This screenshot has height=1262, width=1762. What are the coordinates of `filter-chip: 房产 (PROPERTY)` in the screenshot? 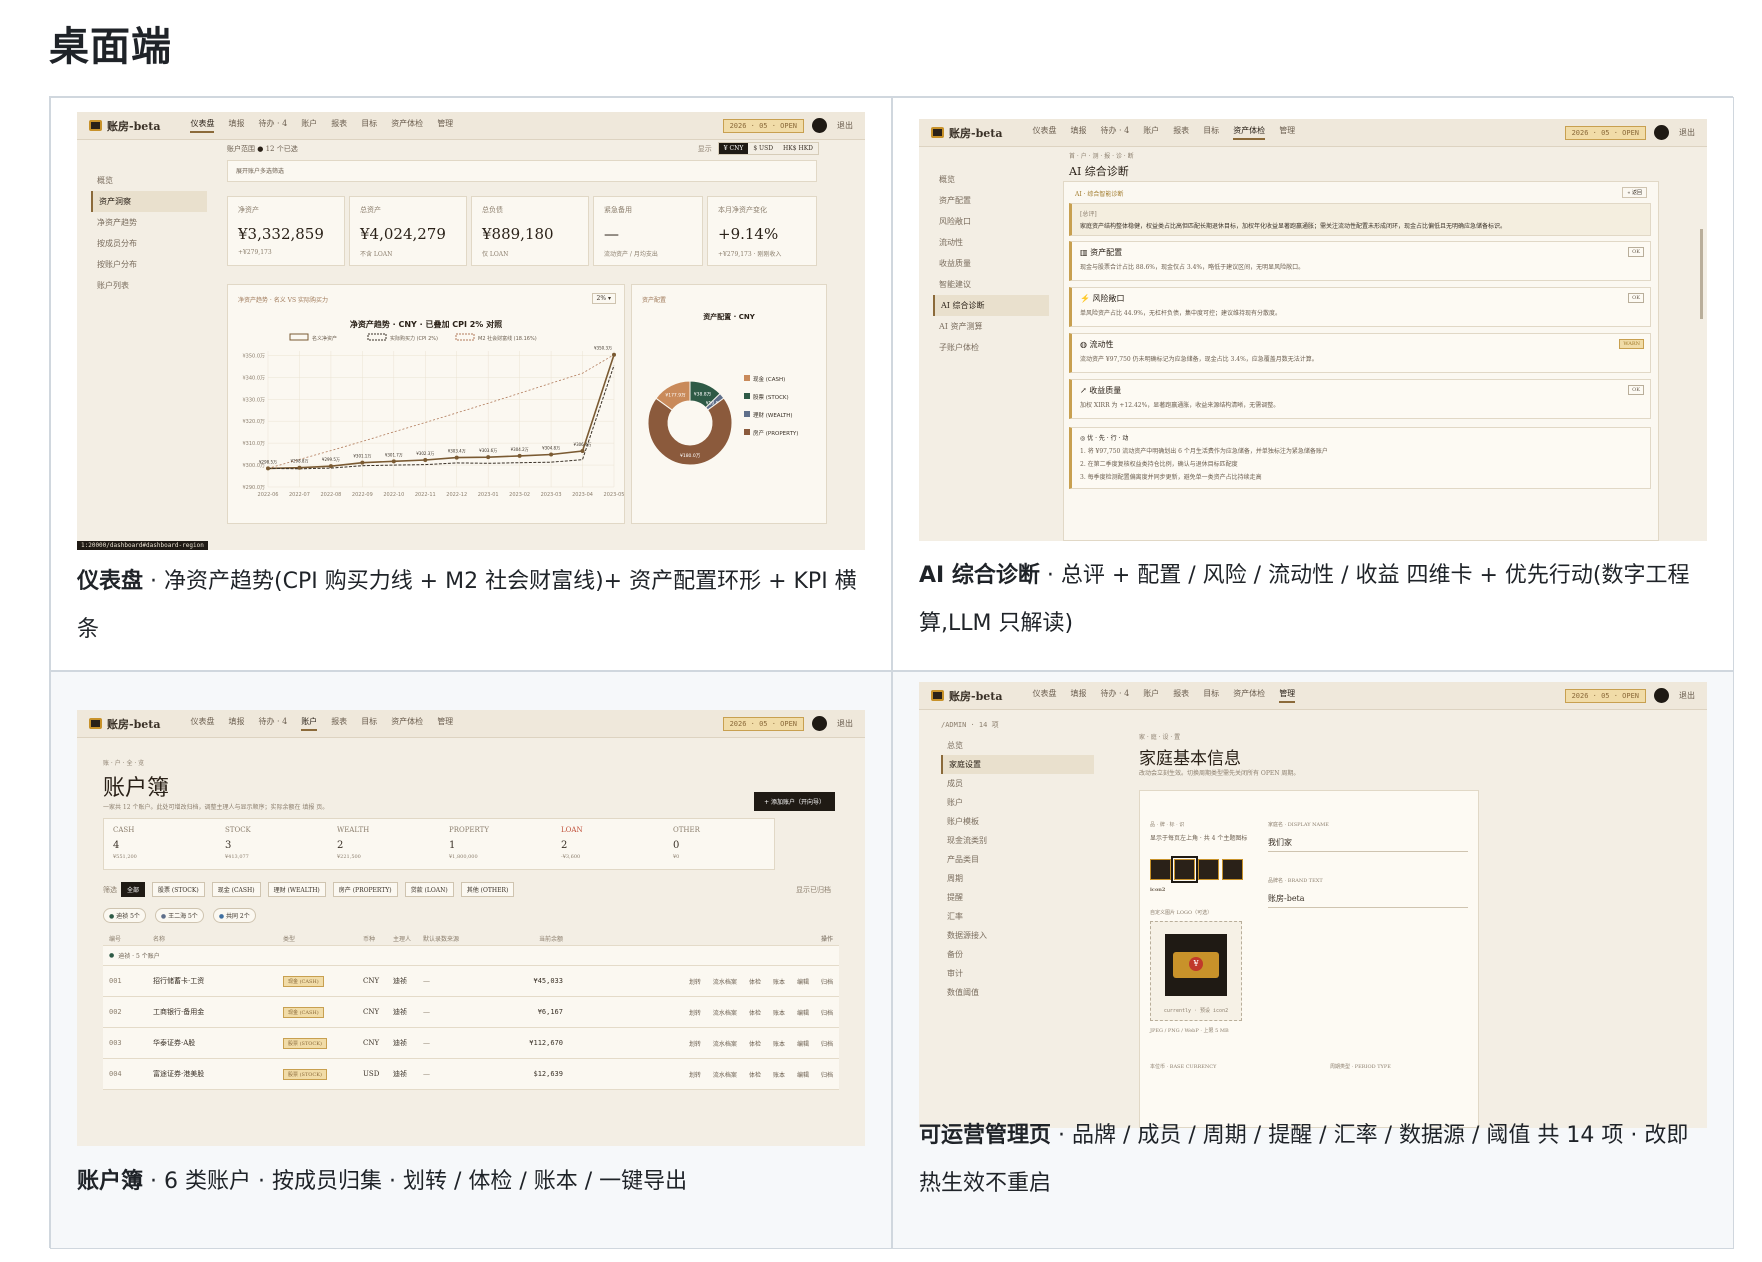 It's located at (365, 889).